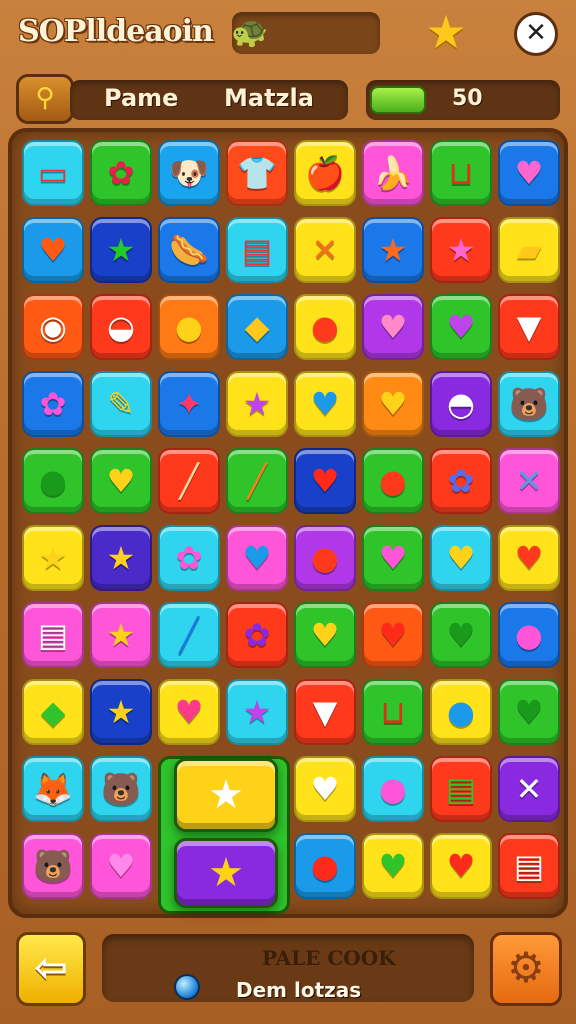 The image size is (576, 1024). Describe the element at coordinates (461, 404) in the screenshot. I see `candy-tile: ◓` at that location.